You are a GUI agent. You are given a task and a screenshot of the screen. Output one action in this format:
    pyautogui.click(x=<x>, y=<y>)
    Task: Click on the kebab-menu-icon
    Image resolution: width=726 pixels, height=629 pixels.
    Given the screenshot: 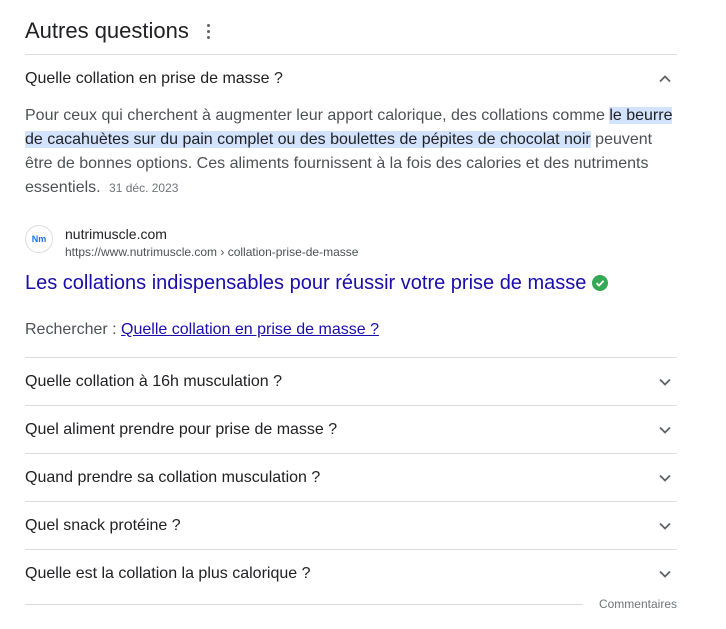 What is the action you would take?
    pyautogui.click(x=209, y=31)
    